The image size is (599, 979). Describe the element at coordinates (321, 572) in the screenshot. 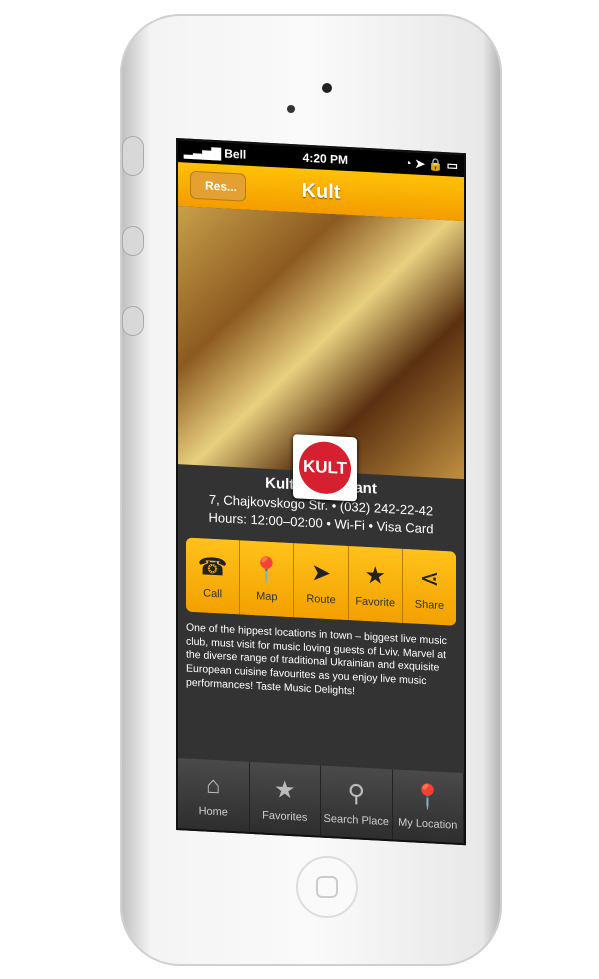

I see `navigation-arrow-icon: ➤` at that location.